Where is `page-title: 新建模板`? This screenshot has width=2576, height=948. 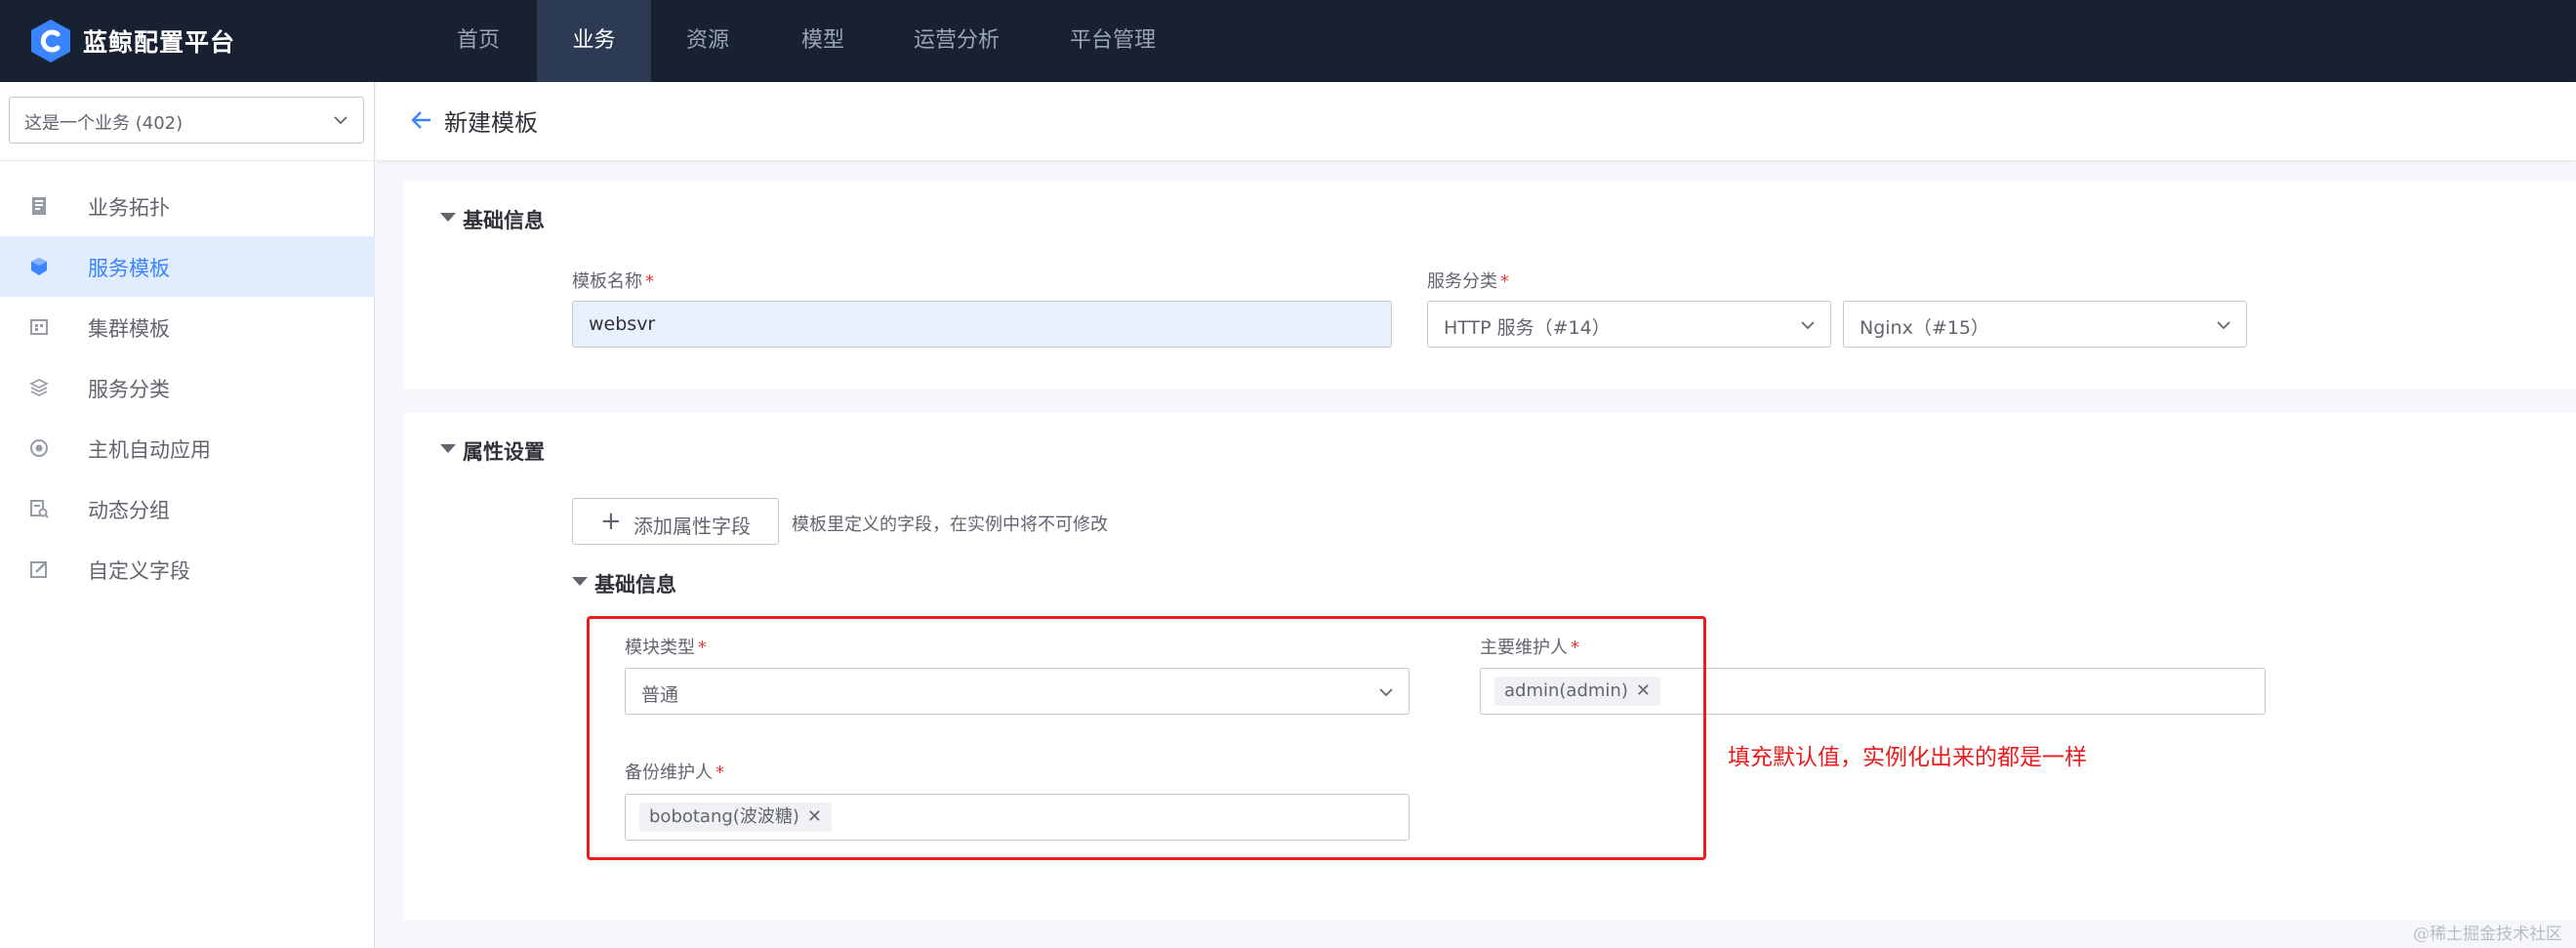
page-title: 新建模板 is located at coordinates (491, 123).